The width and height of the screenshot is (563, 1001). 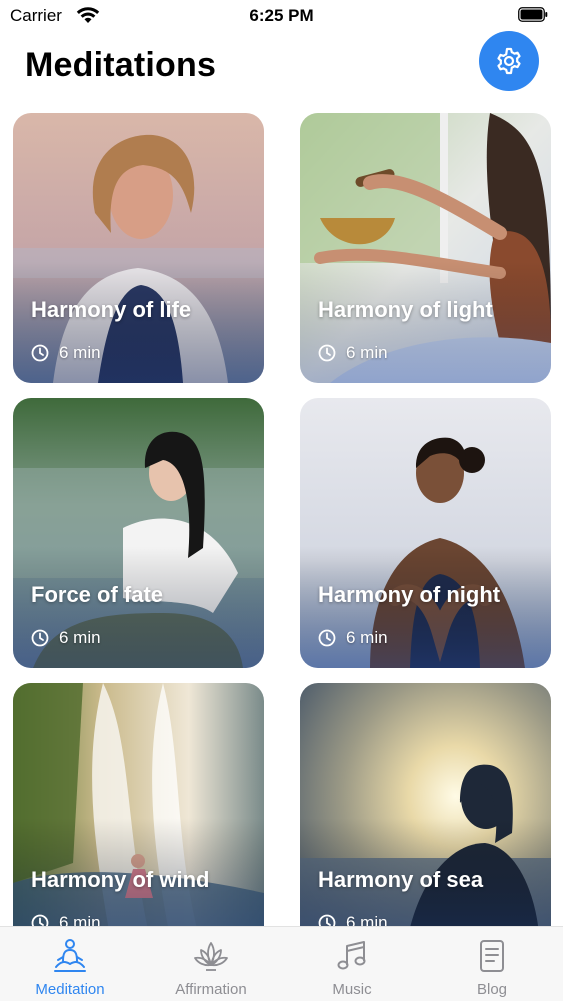 I want to click on tab-blog: Blog, so click(x=492, y=964).